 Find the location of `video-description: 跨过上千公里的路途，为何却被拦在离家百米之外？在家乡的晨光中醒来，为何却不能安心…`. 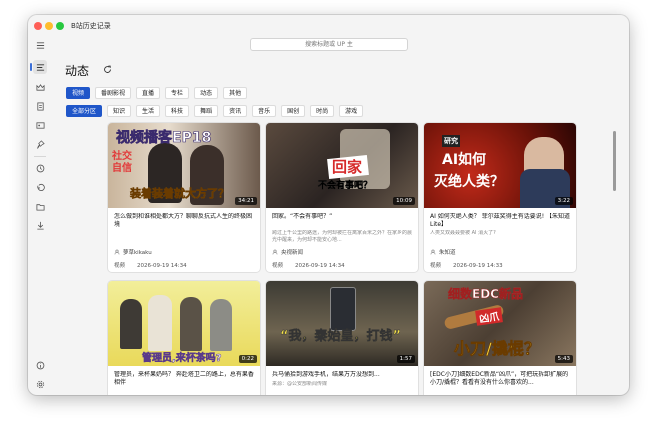

video-description: 跨过上千公里的路途，为何却被拦在离家百米之外？在家乡的晨光中醒来，为何却不能安心… is located at coordinates (342, 236).